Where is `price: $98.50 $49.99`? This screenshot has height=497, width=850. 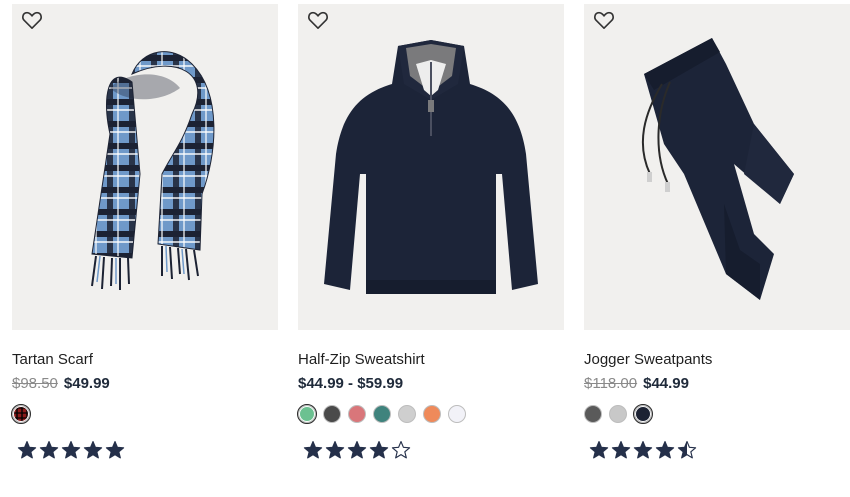
price: $98.50 $49.99 is located at coordinates (61, 383).